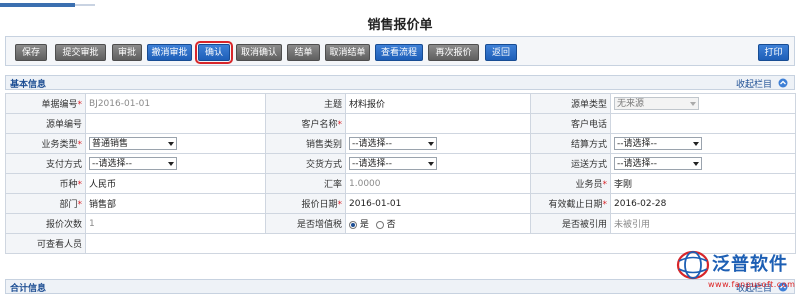 The width and height of the screenshot is (800, 299). What do you see at coordinates (703, 123) in the screenshot?
I see `customer-phone-field` at bounding box center [703, 123].